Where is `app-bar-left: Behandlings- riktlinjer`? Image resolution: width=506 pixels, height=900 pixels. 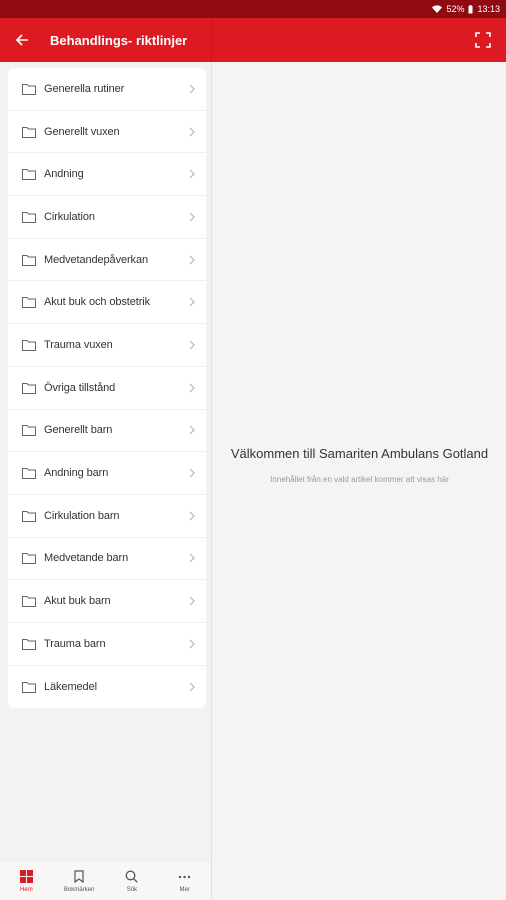 app-bar-left: Behandlings- riktlinjer is located at coordinates (106, 40).